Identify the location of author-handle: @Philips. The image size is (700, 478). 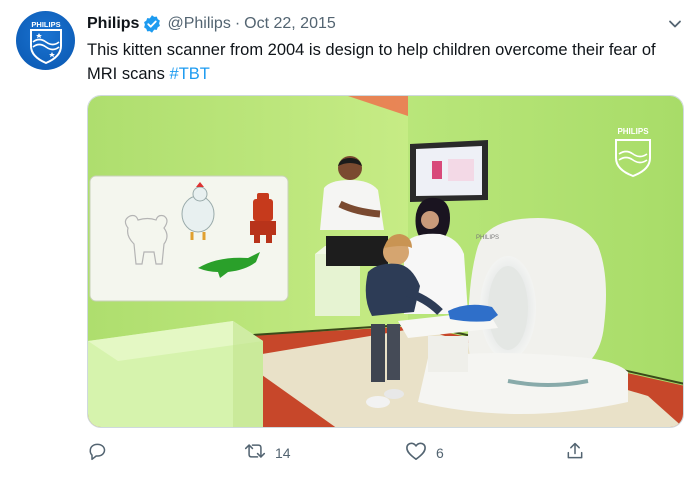
(198, 24).